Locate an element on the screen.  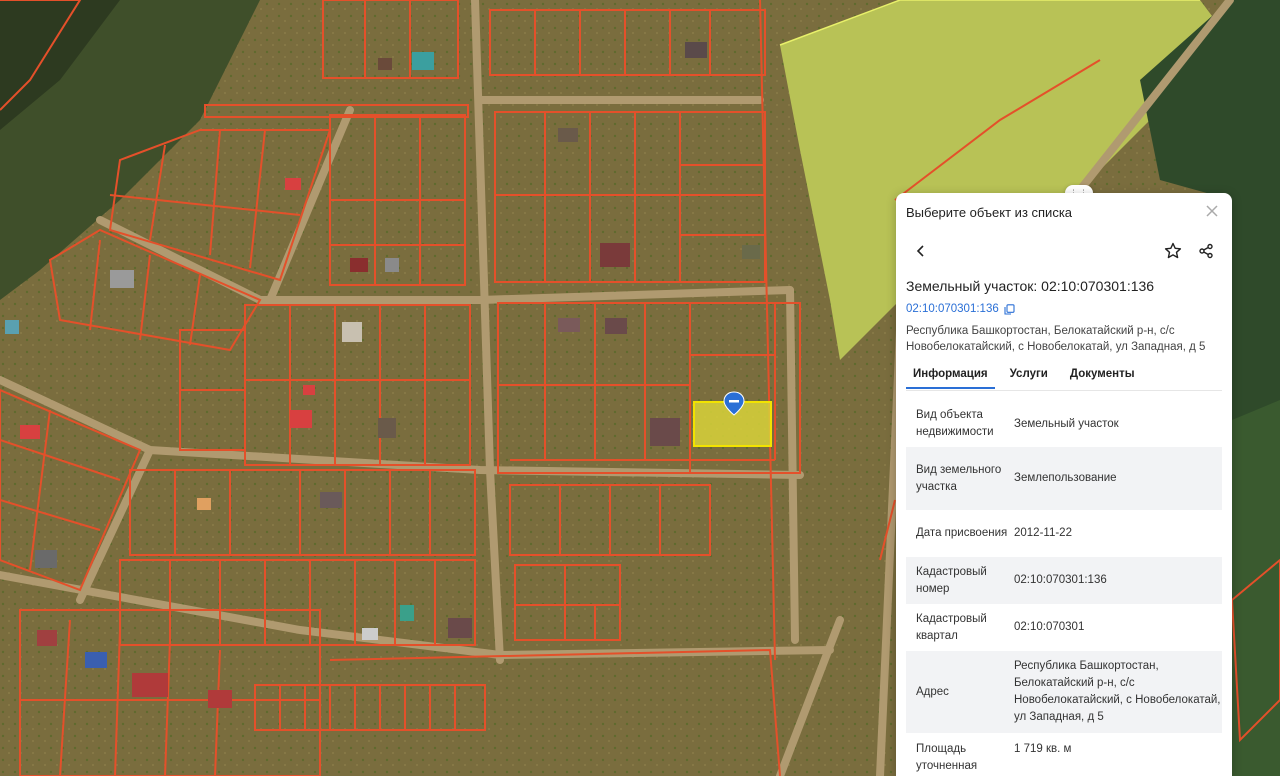
share-icon is located at coordinates (1206, 251).